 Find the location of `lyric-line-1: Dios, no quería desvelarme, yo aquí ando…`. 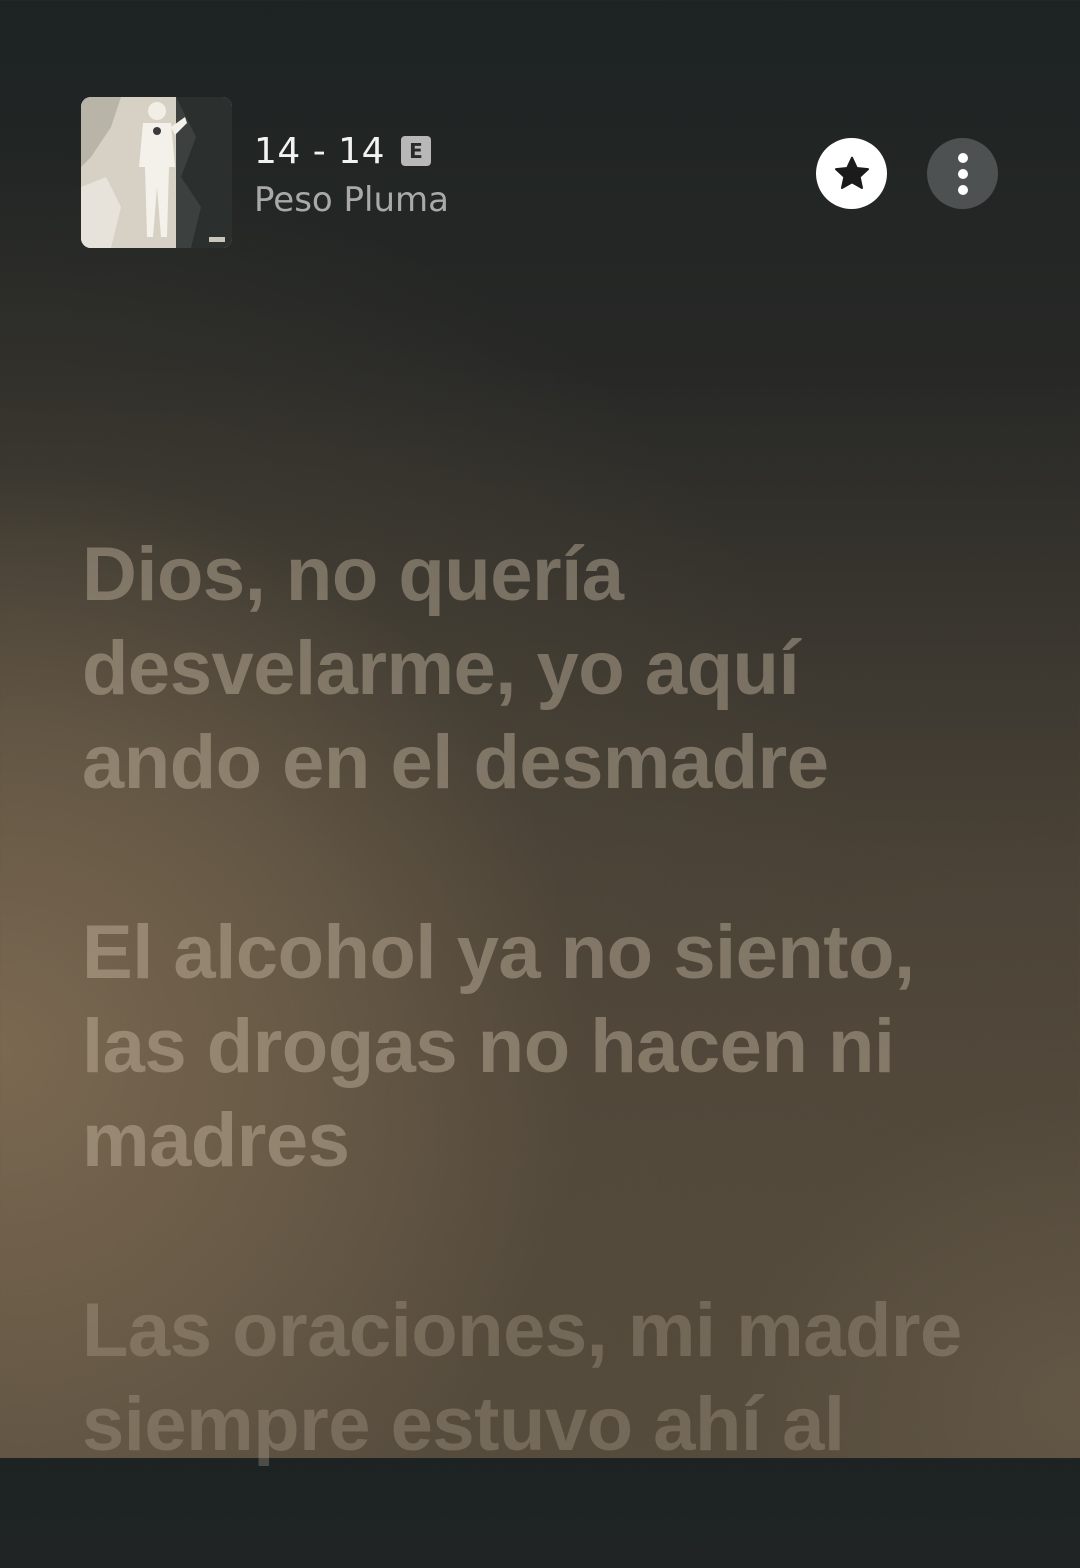

lyric-line-1: Dios, no quería desvelarme, yo aquí ando… is located at coordinates (532, 669).